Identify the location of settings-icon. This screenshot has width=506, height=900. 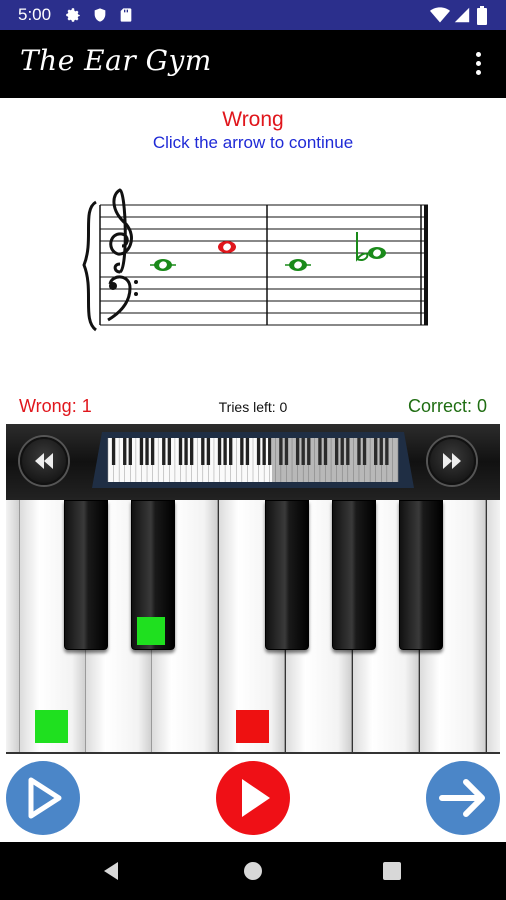
(73, 15).